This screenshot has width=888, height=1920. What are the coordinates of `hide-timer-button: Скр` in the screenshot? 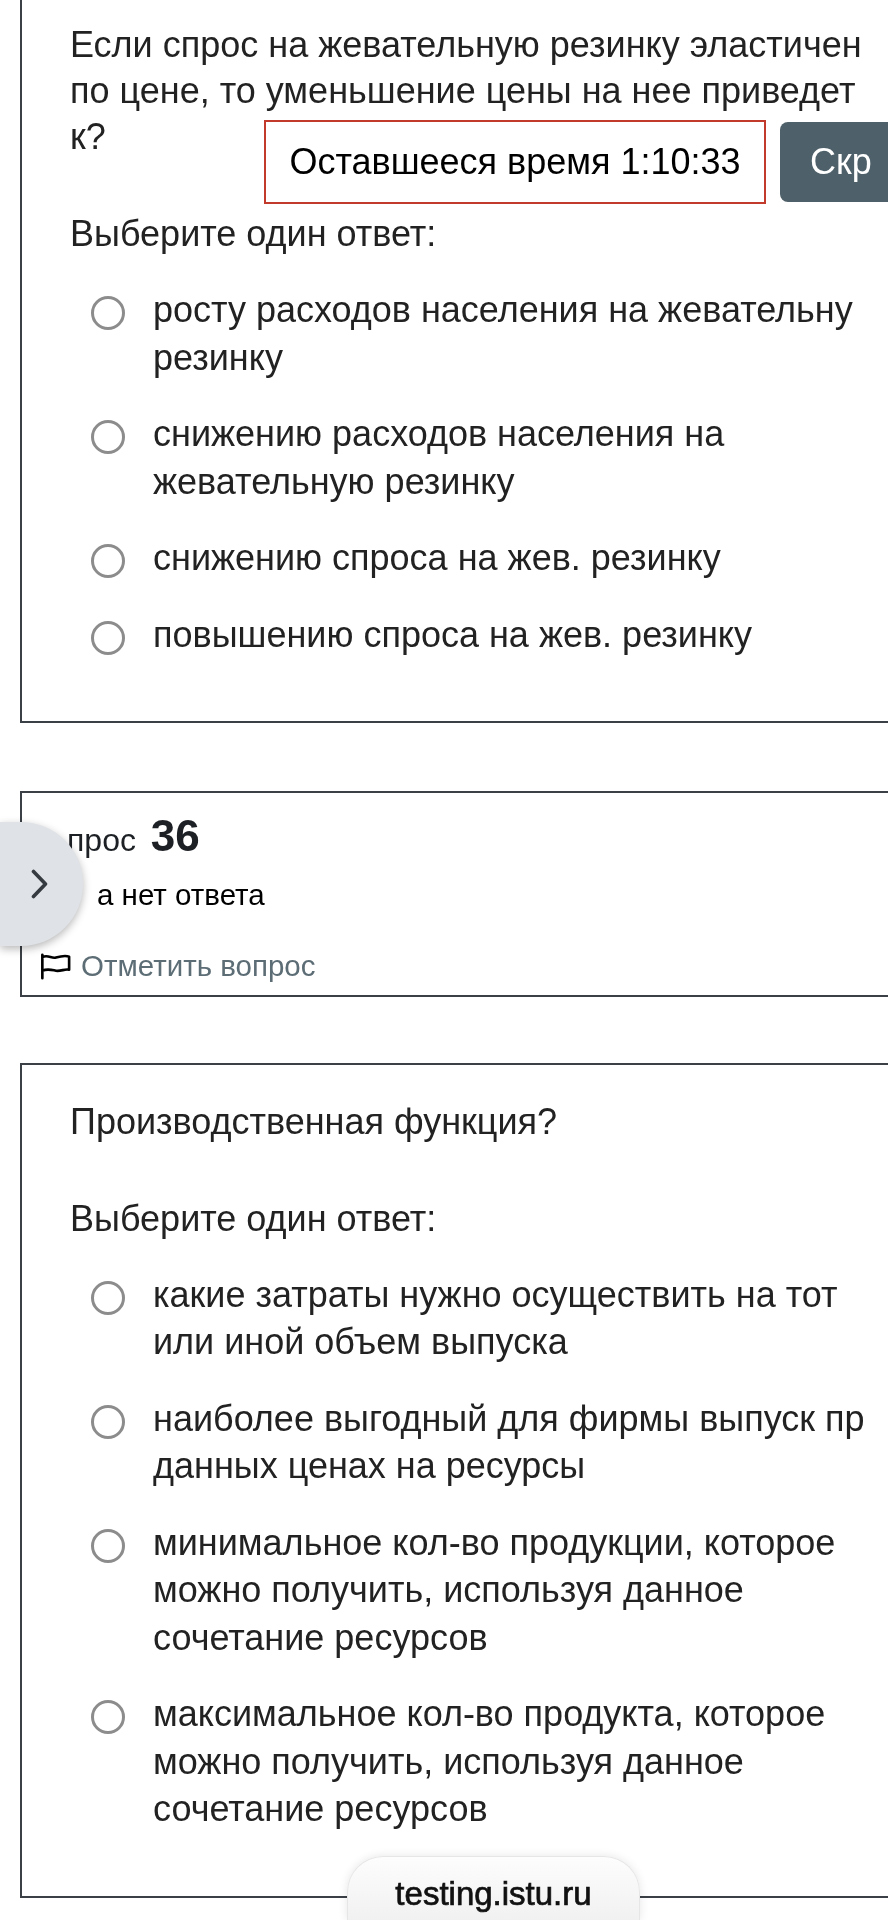 It's located at (834, 162).